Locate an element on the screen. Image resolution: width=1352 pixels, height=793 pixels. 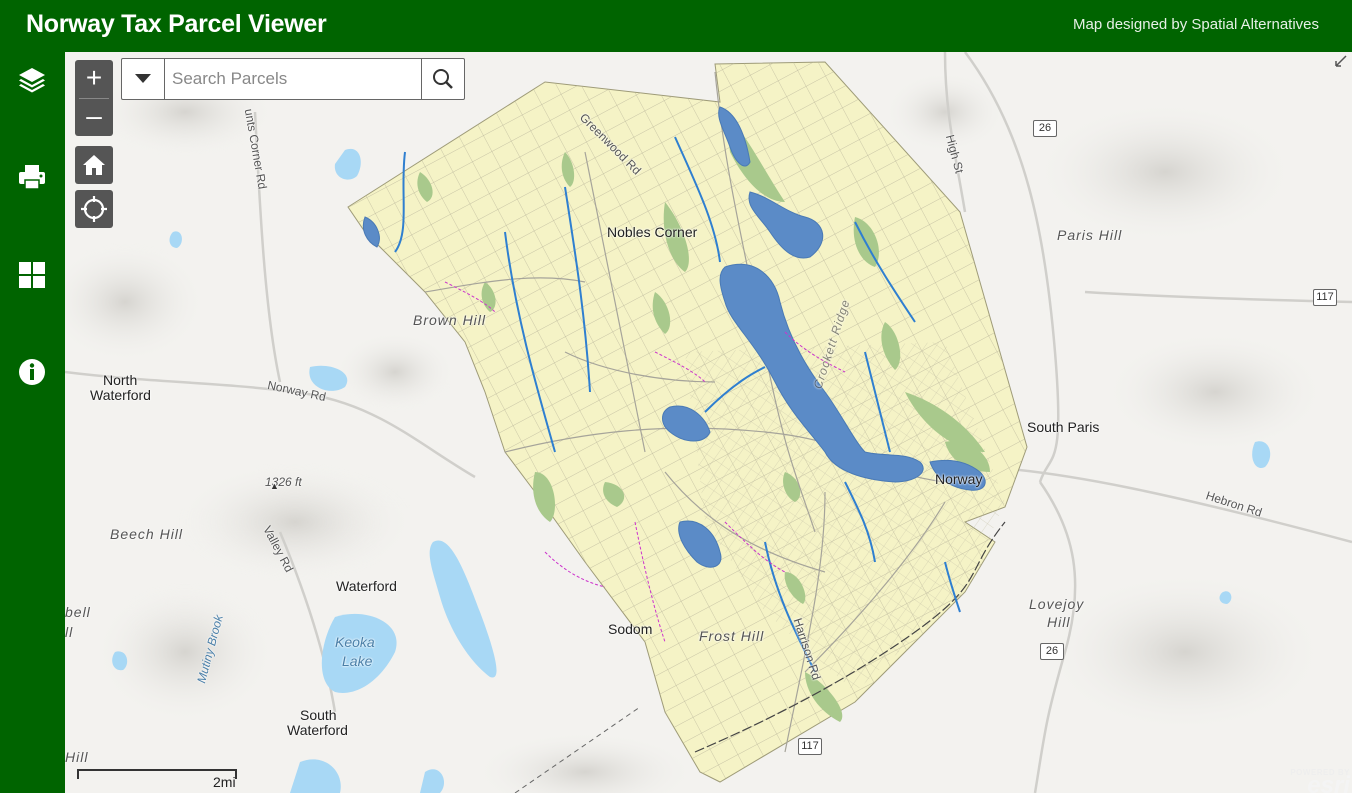
search-icon is located at coordinates (443, 79).